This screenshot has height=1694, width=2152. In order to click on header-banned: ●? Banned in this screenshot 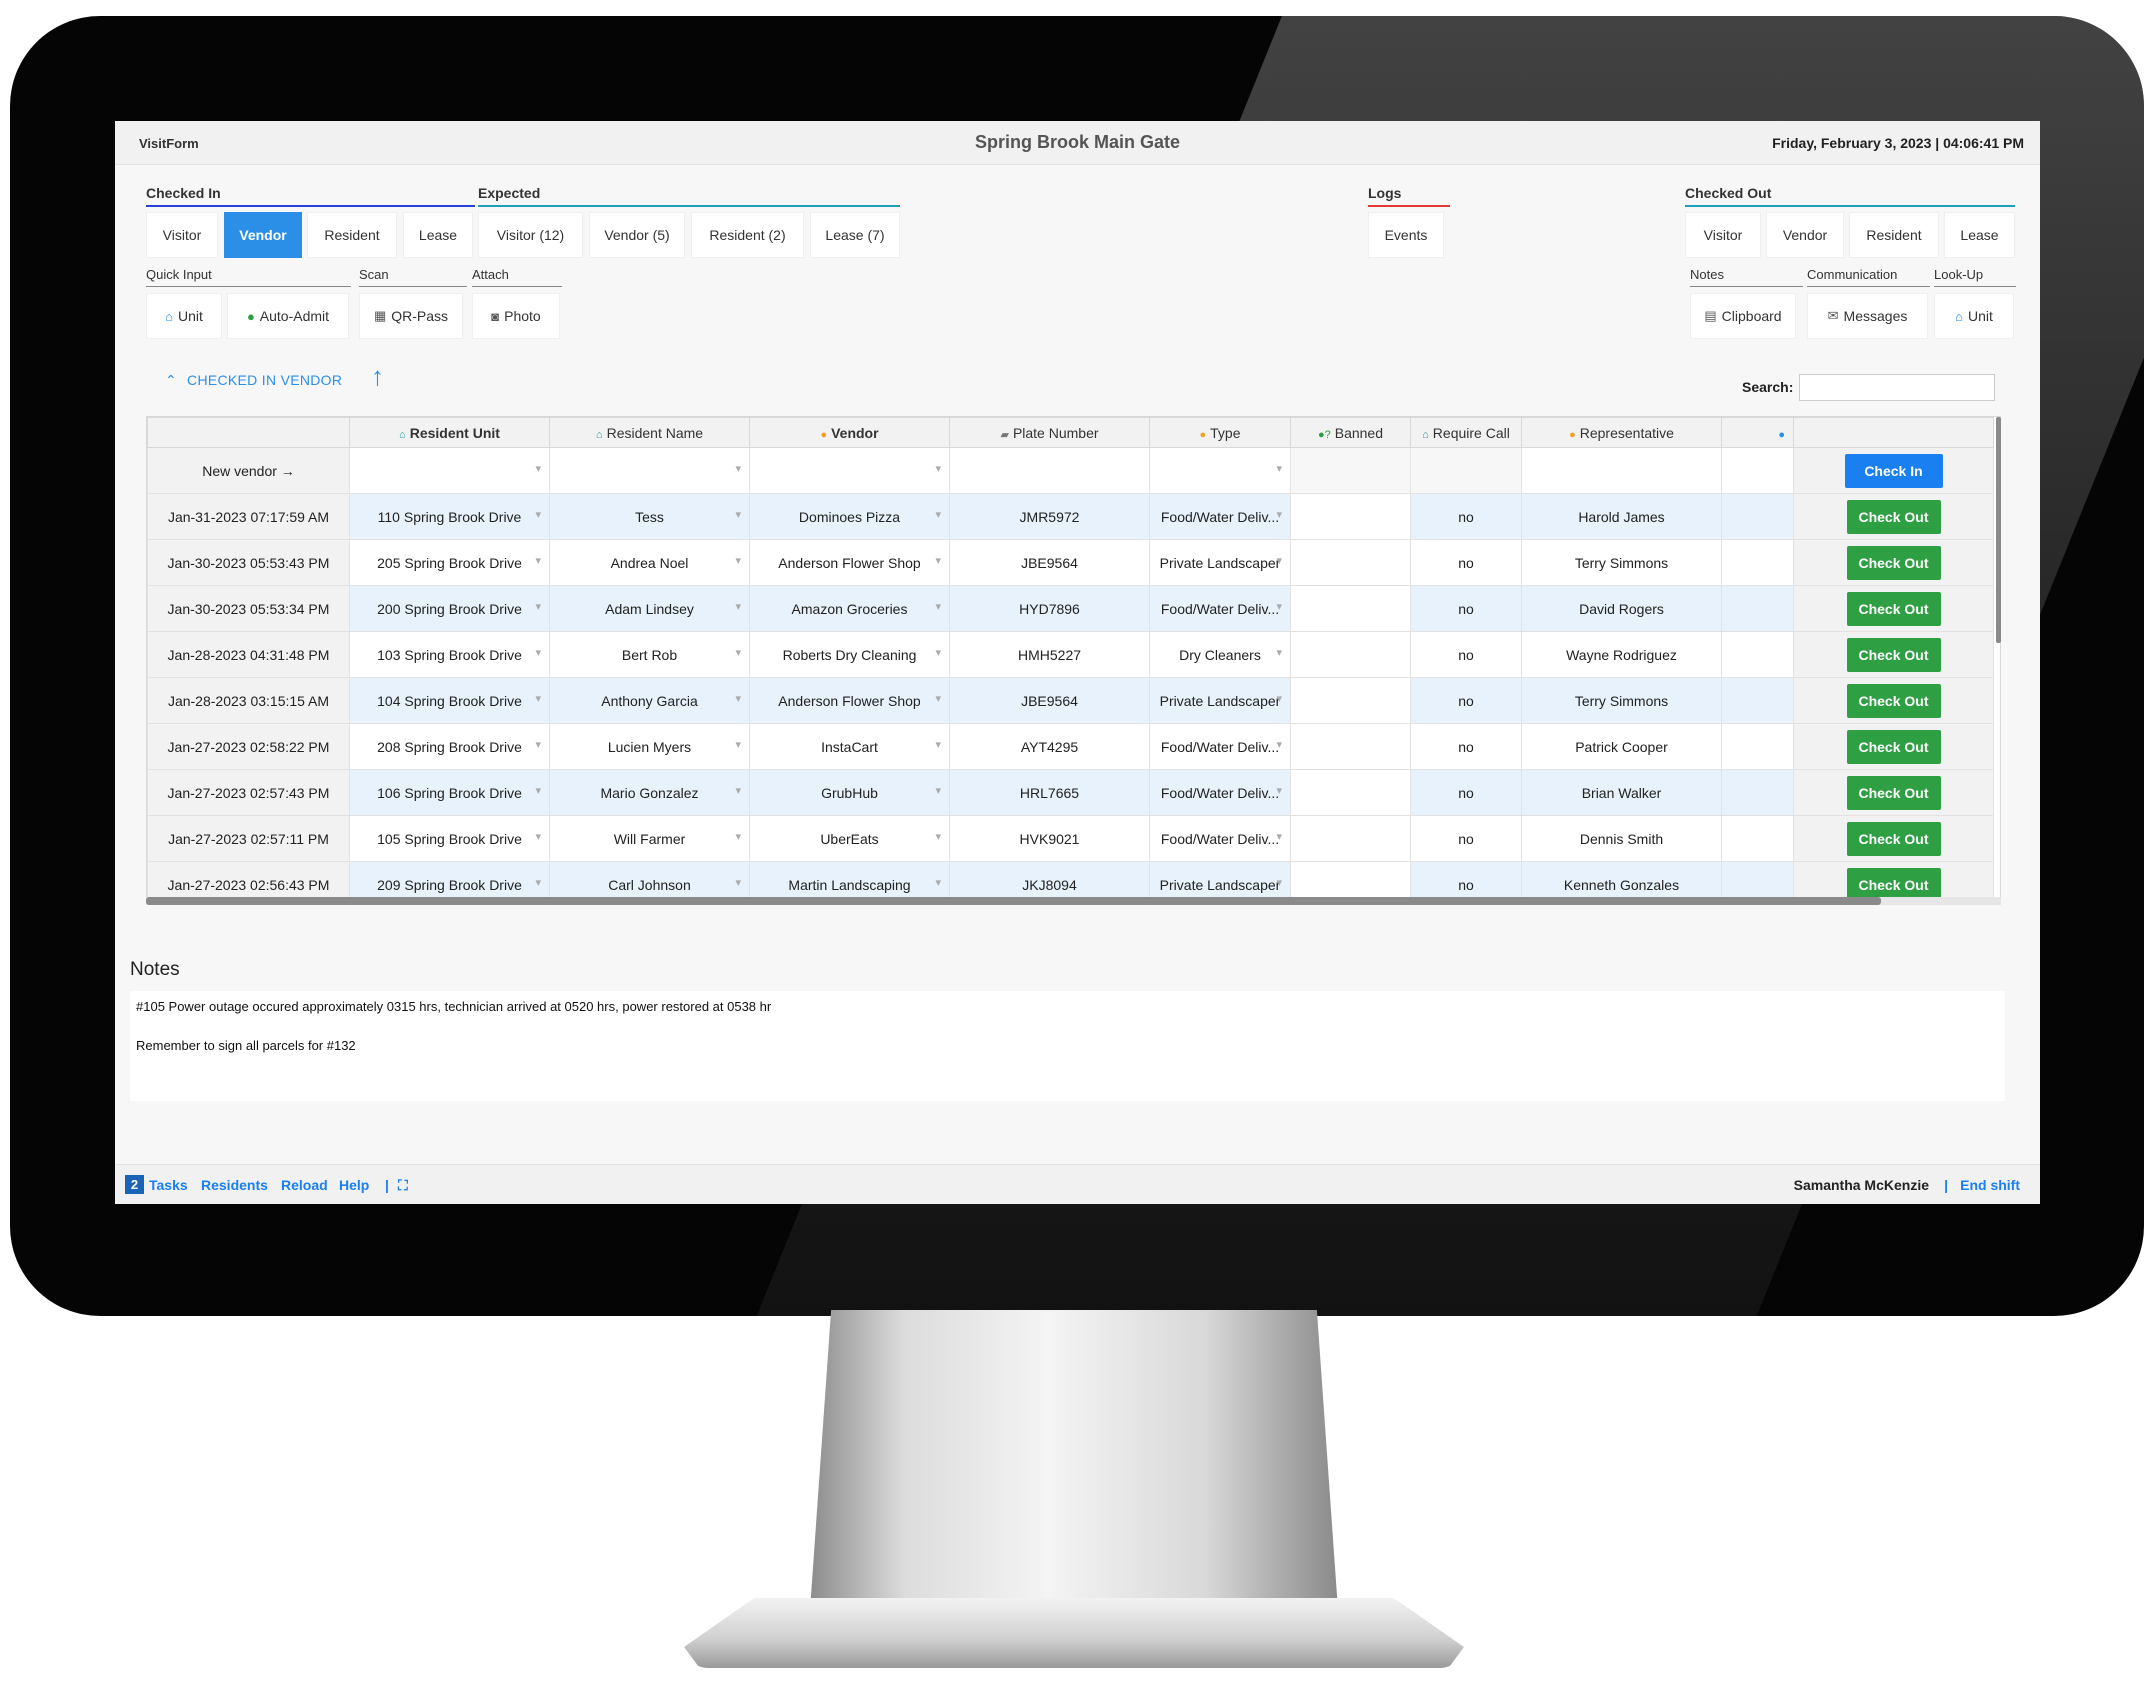, I will do `click(1350, 432)`.